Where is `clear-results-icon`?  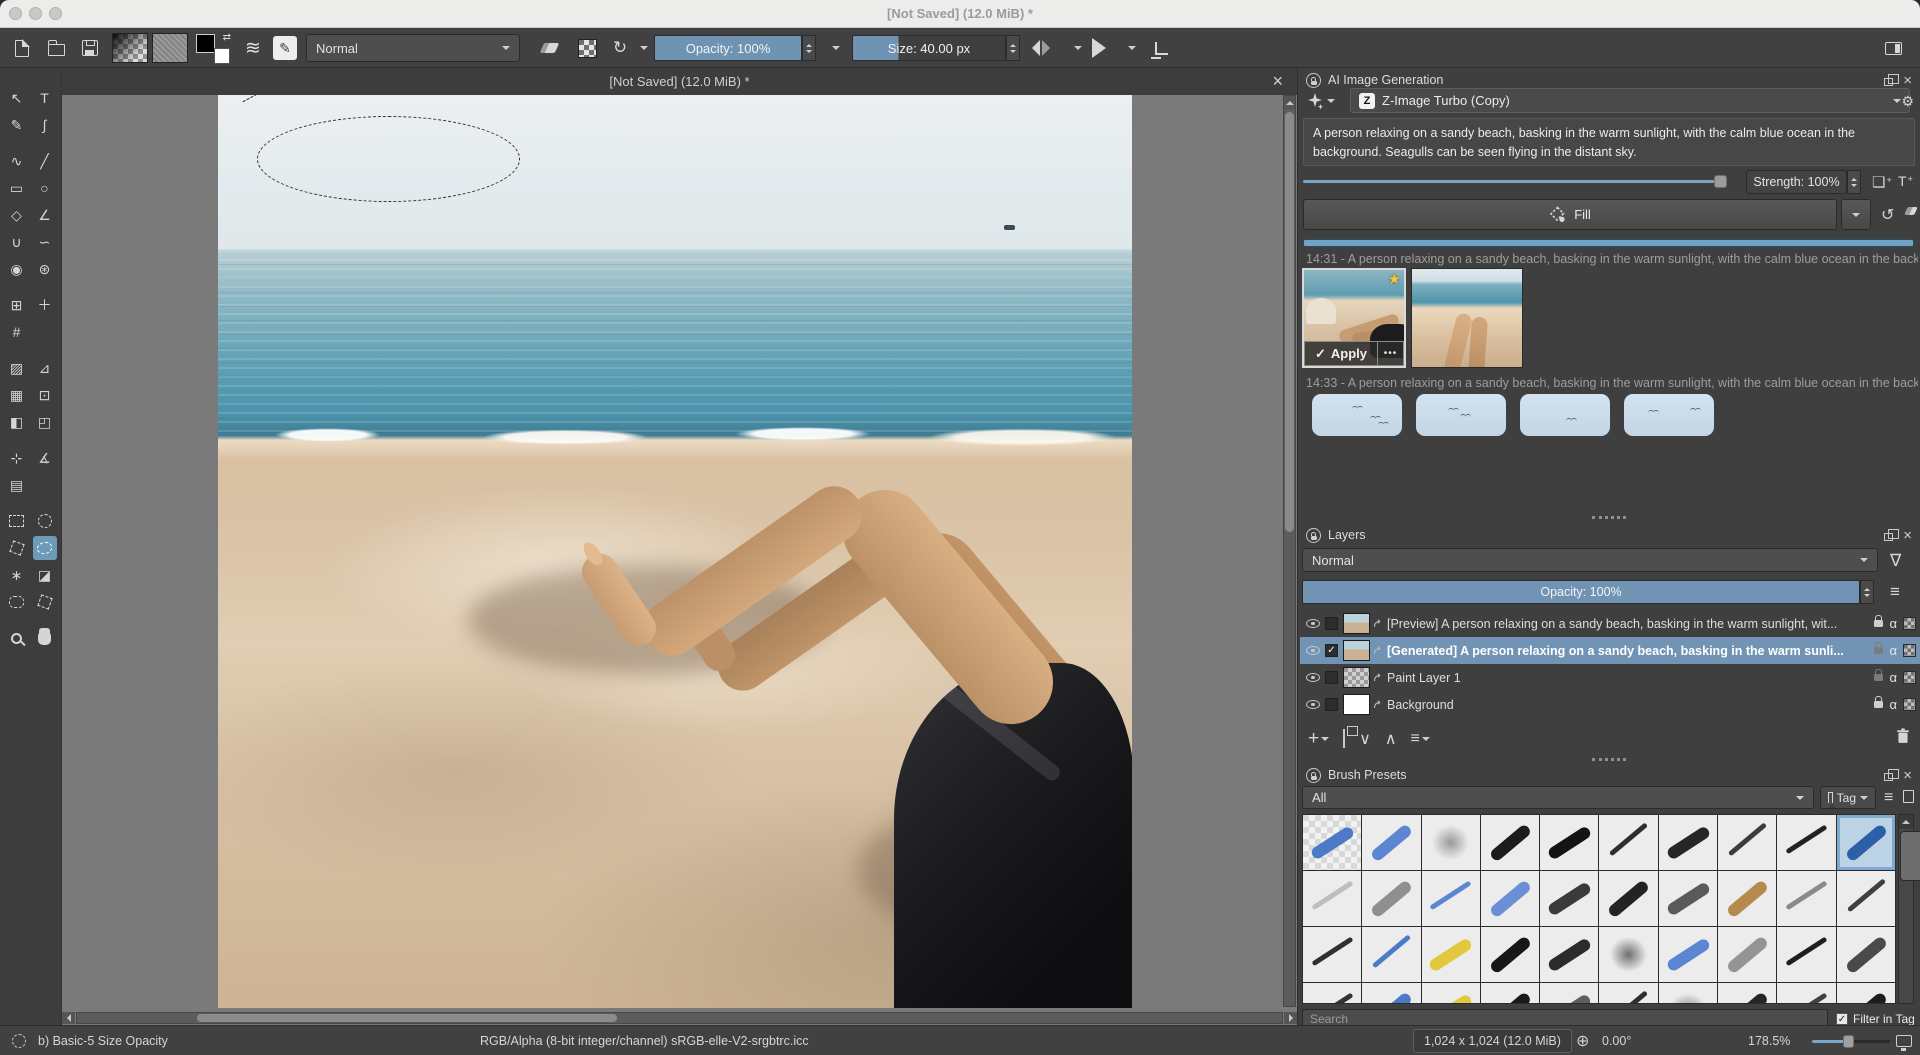
clear-results-icon is located at coordinates (1911, 211).